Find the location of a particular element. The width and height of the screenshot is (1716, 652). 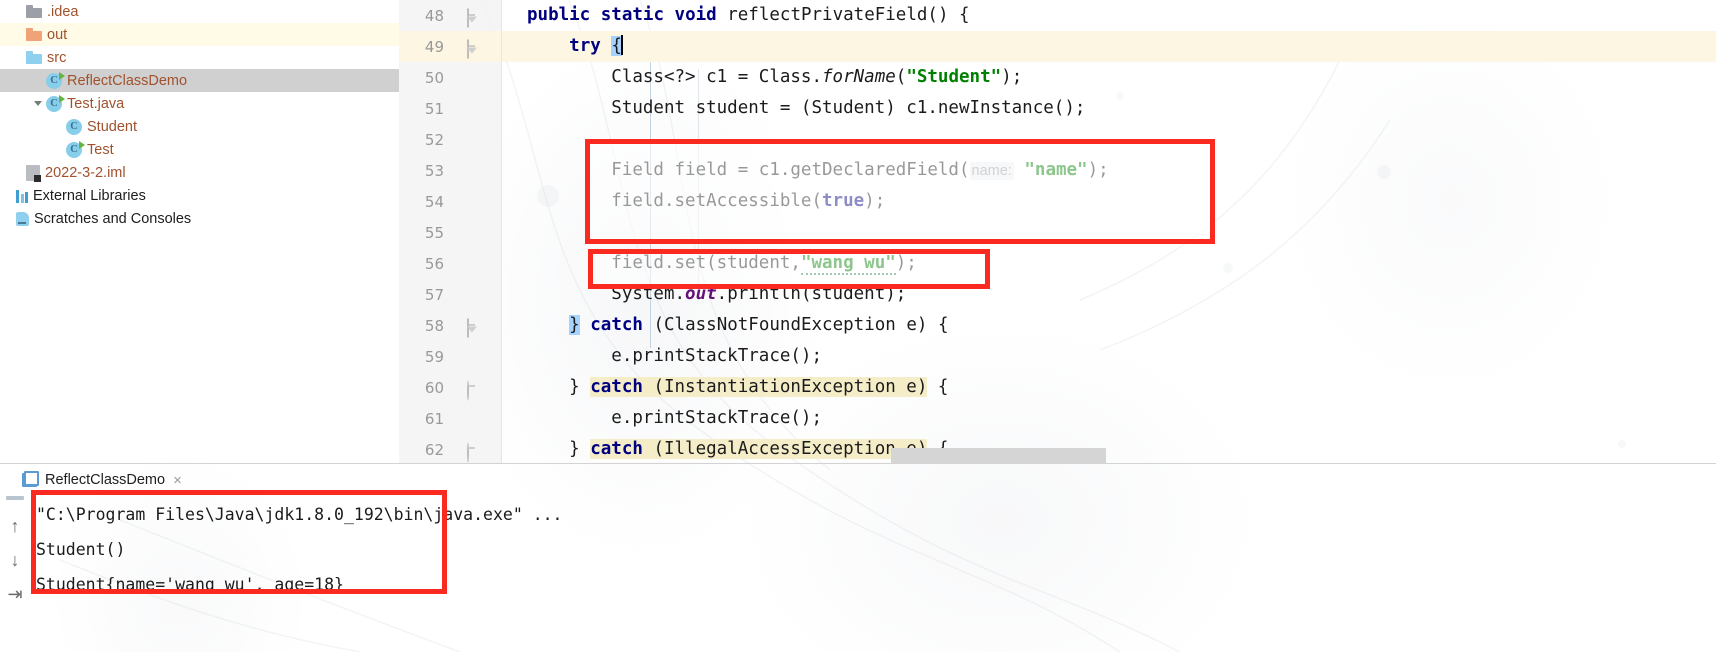

code-line-49: try { is located at coordinates (1109, 46).